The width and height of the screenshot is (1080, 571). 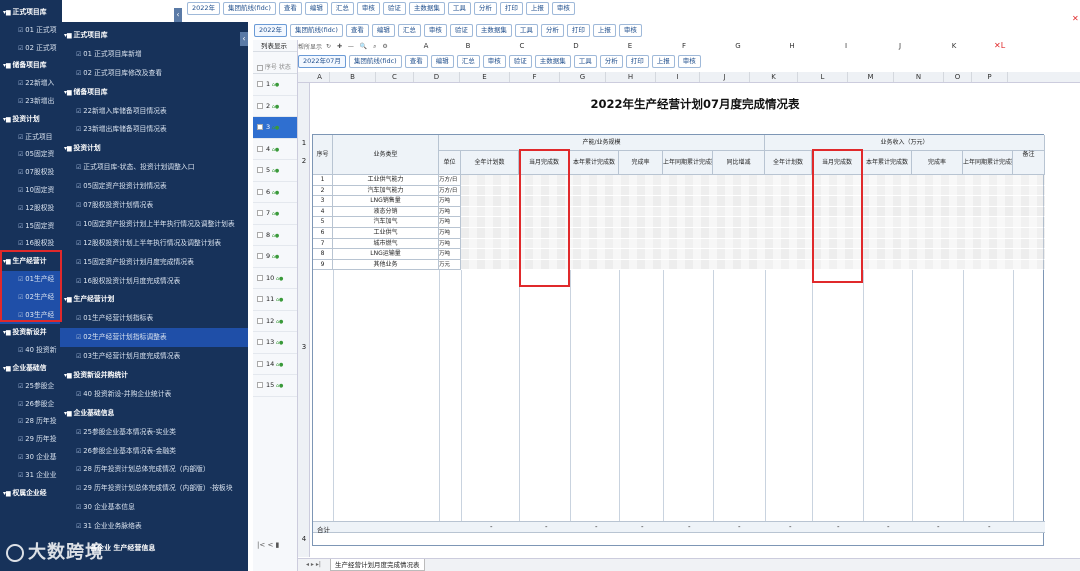 I want to click on tree-item: ☑ 25参股企, so click(x=31, y=387).